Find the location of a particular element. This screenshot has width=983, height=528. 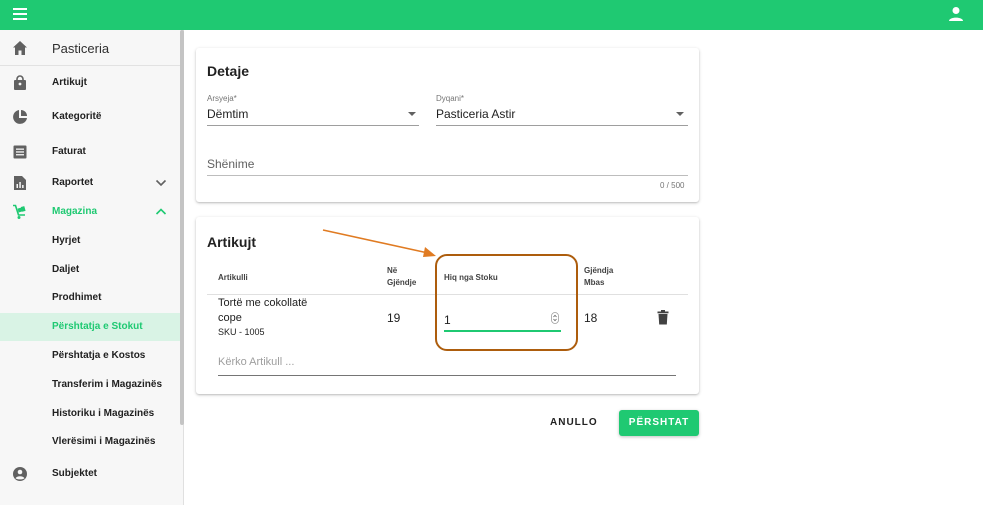

sidebar-subitem-transferim: Transferim i Magazinës is located at coordinates (90, 385).